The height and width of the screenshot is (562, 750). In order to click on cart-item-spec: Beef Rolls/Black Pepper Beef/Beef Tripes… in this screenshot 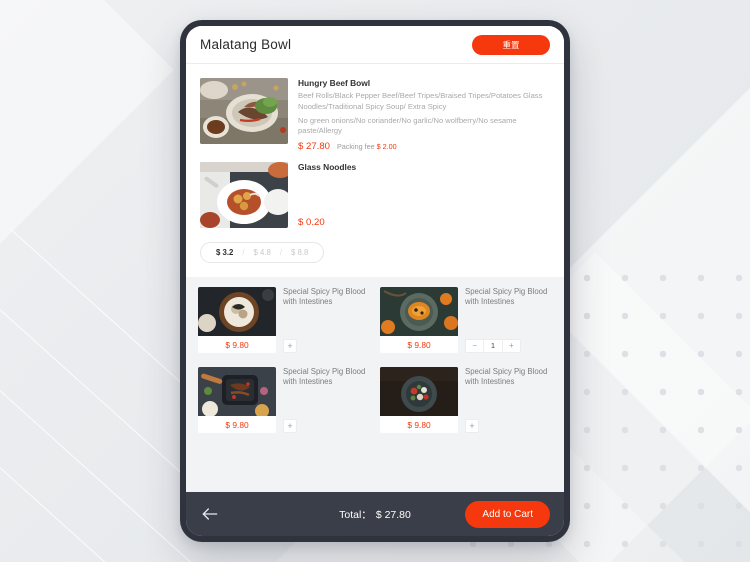, I will do `click(420, 101)`.